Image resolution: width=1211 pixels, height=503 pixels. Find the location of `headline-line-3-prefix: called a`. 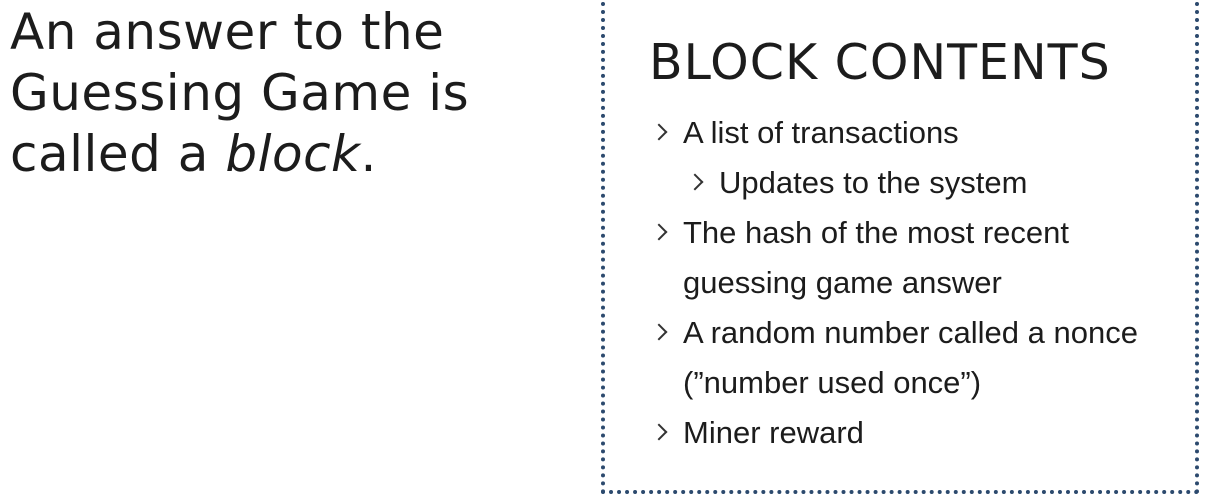

headline-line-3-prefix: called a is located at coordinates (118, 154).